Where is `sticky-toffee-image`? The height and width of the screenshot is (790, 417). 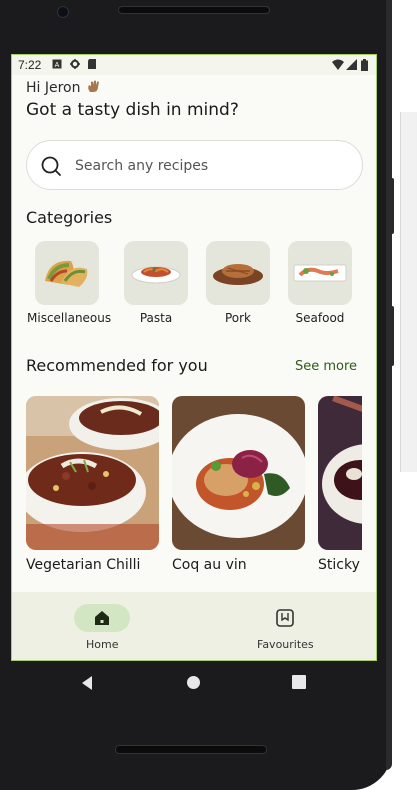
sticky-toffee-image is located at coordinates (340, 473).